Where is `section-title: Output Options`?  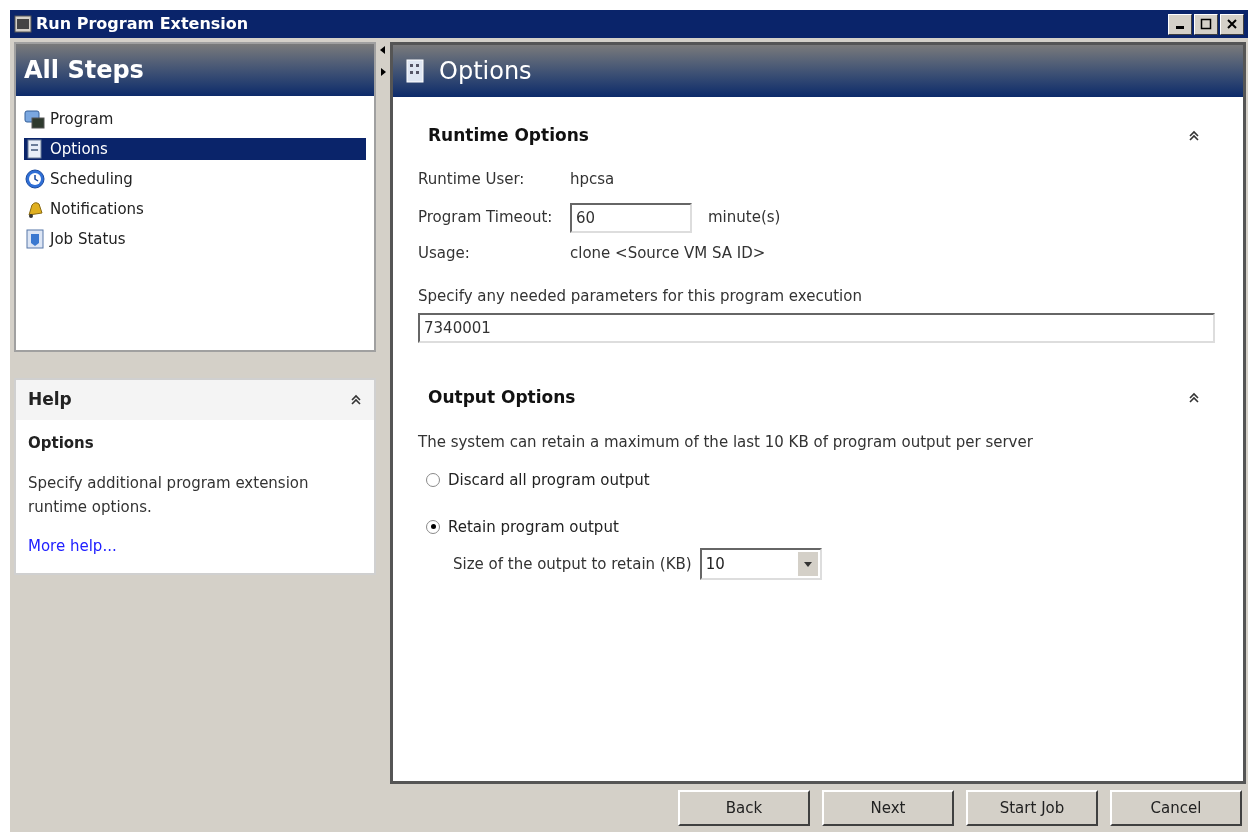 section-title: Output Options is located at coordinates (502, 397).